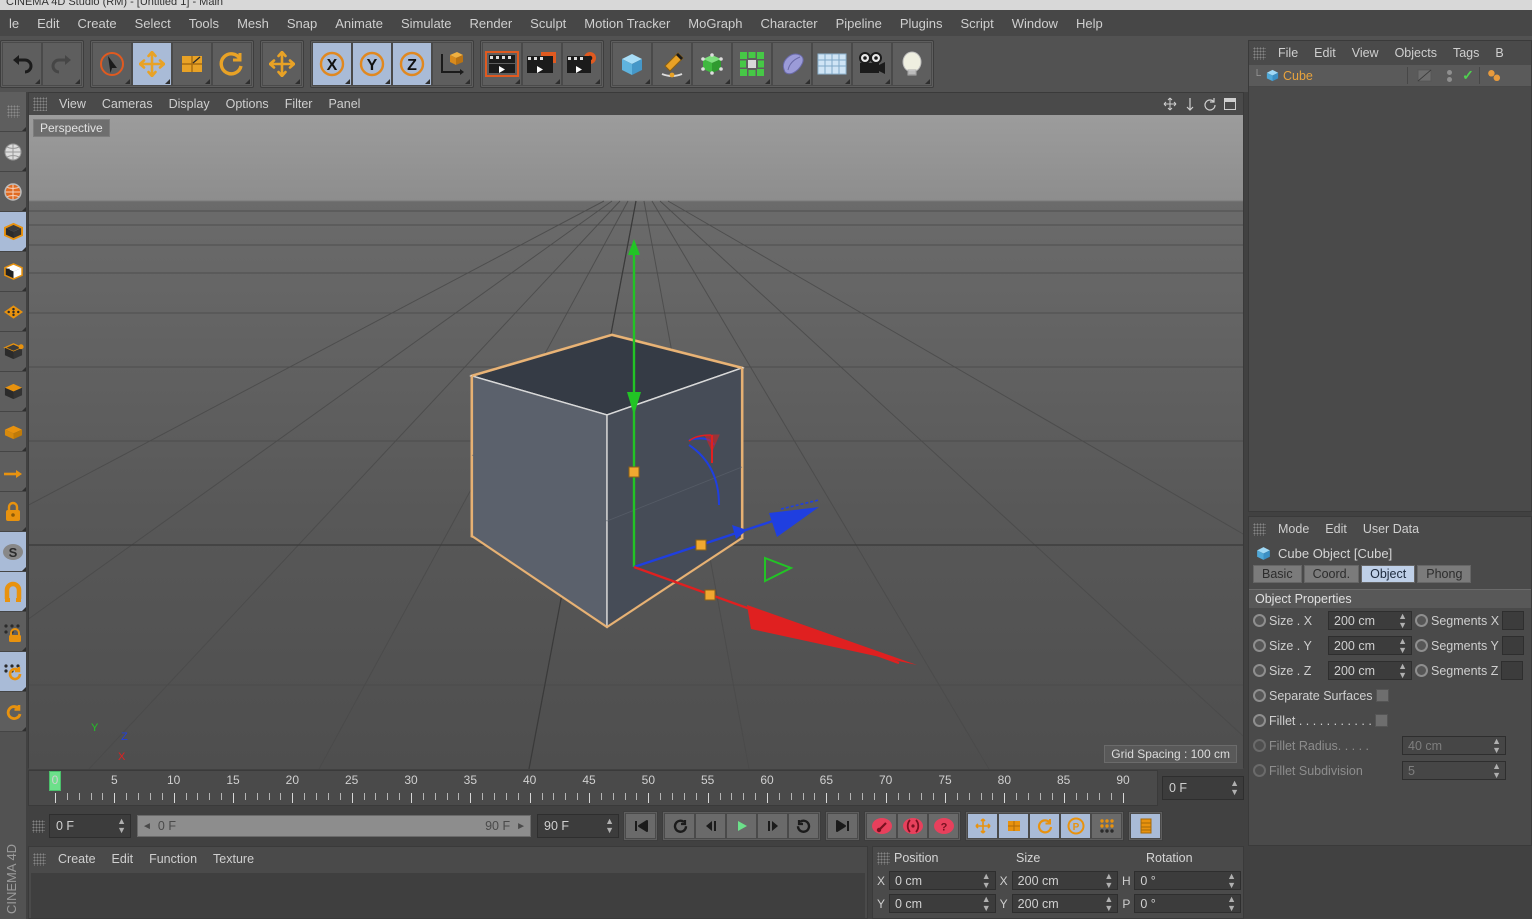 This screenshot has height=919, width=1532. What do you see at coordinates (1449, 79) in the screenshot?
I see `visibility-render-dot-icon` at bounding box center [1449, 79].